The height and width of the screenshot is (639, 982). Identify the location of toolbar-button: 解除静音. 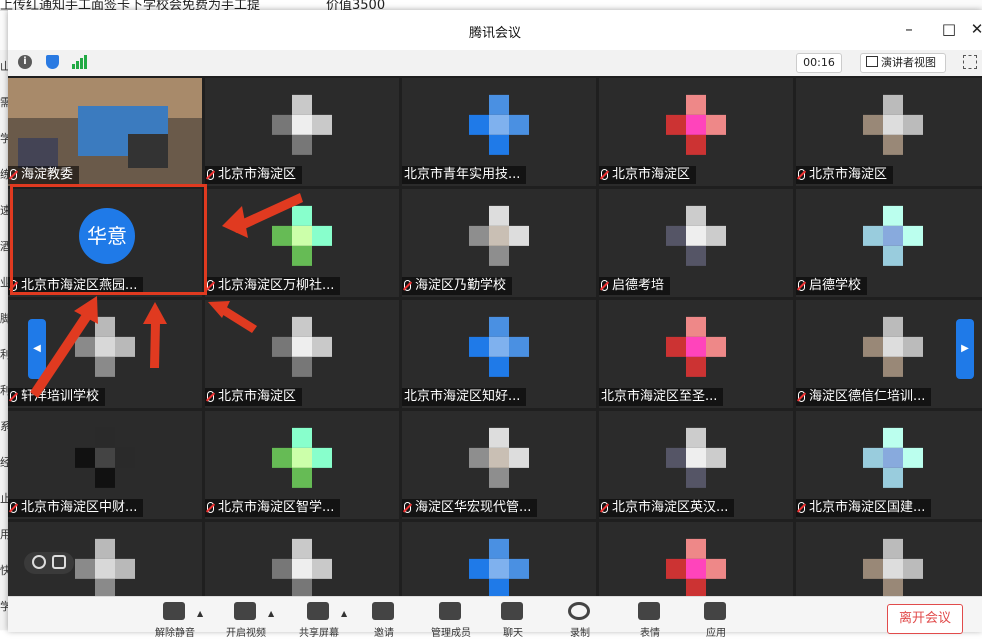
(175, 619).